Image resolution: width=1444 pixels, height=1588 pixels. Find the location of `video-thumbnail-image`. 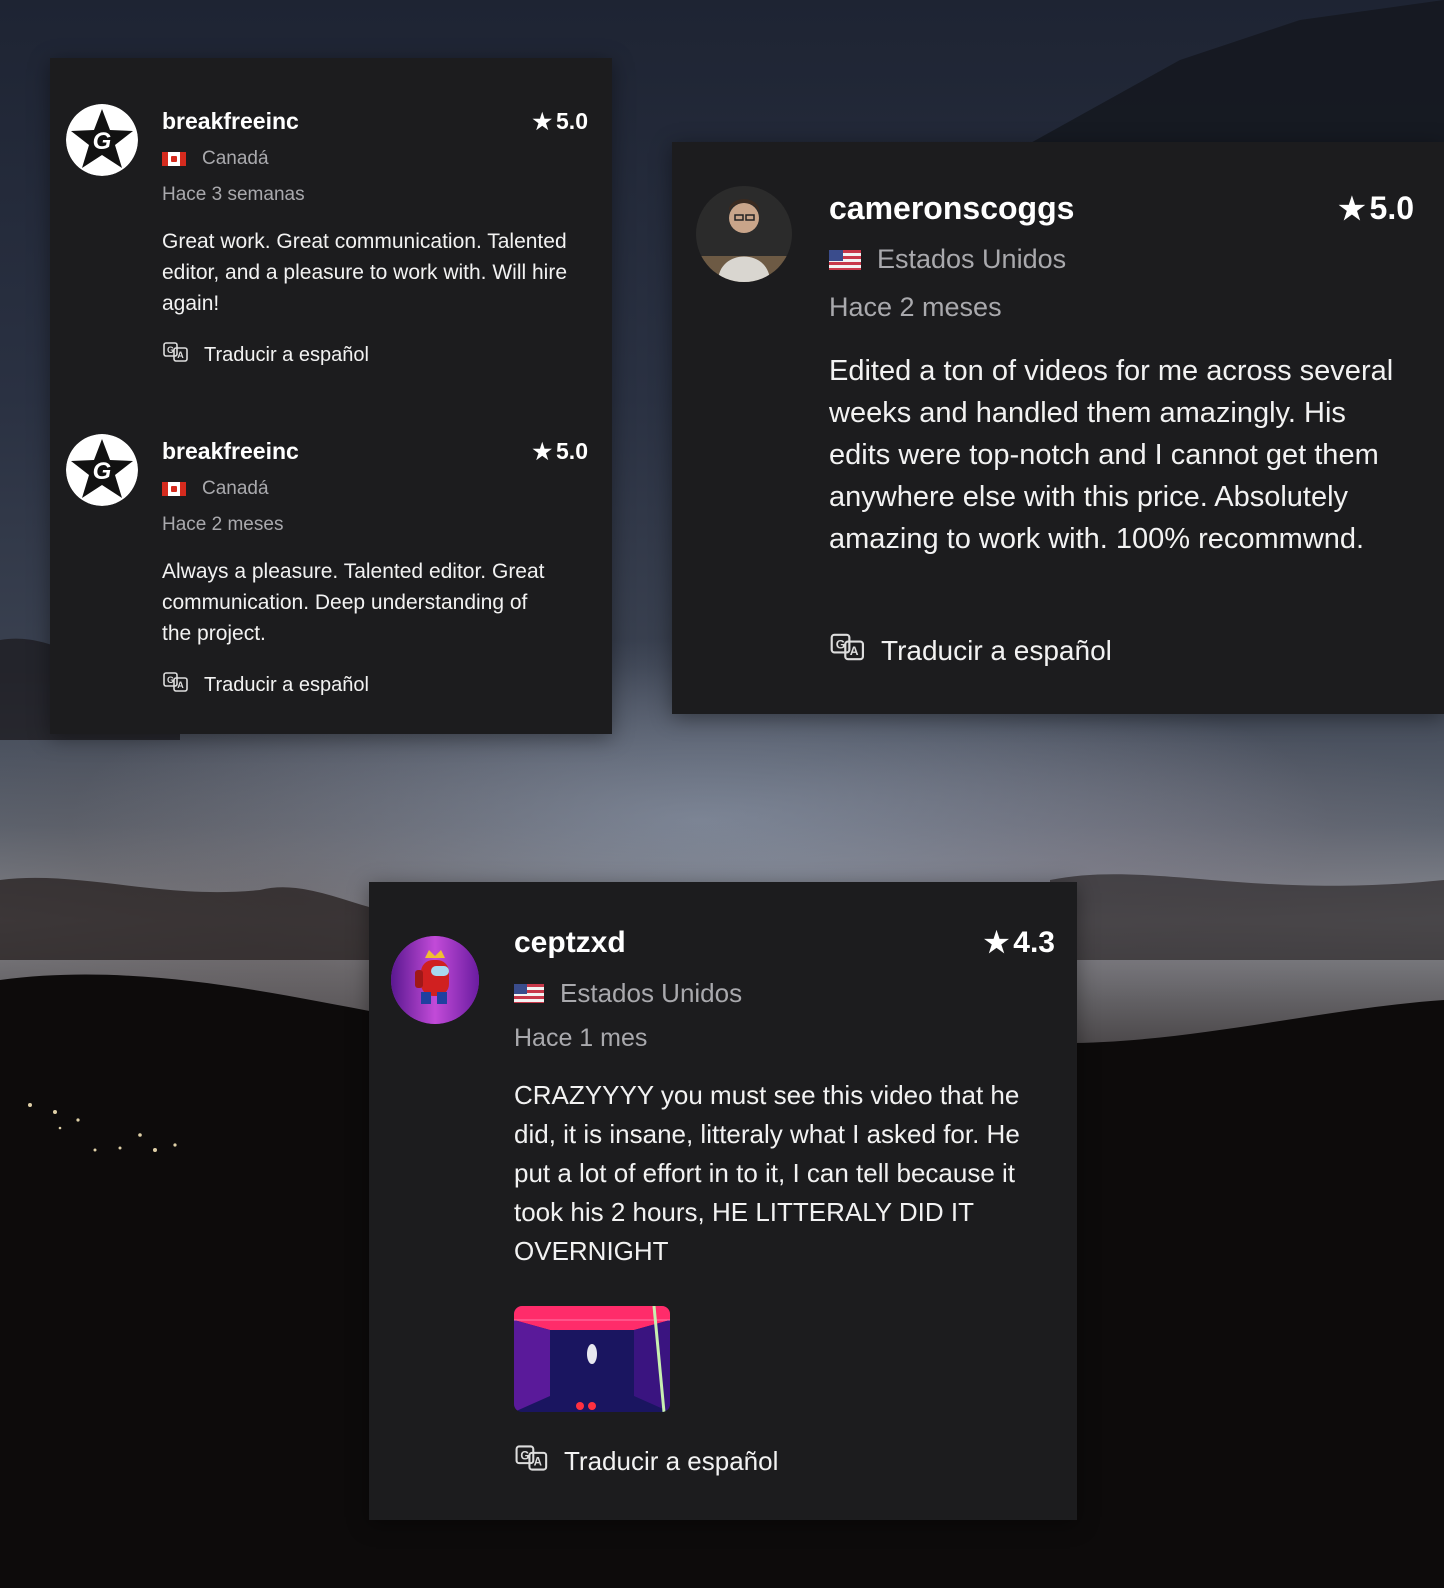

video-thumbnail-image is located at coordinates (592, 1359).